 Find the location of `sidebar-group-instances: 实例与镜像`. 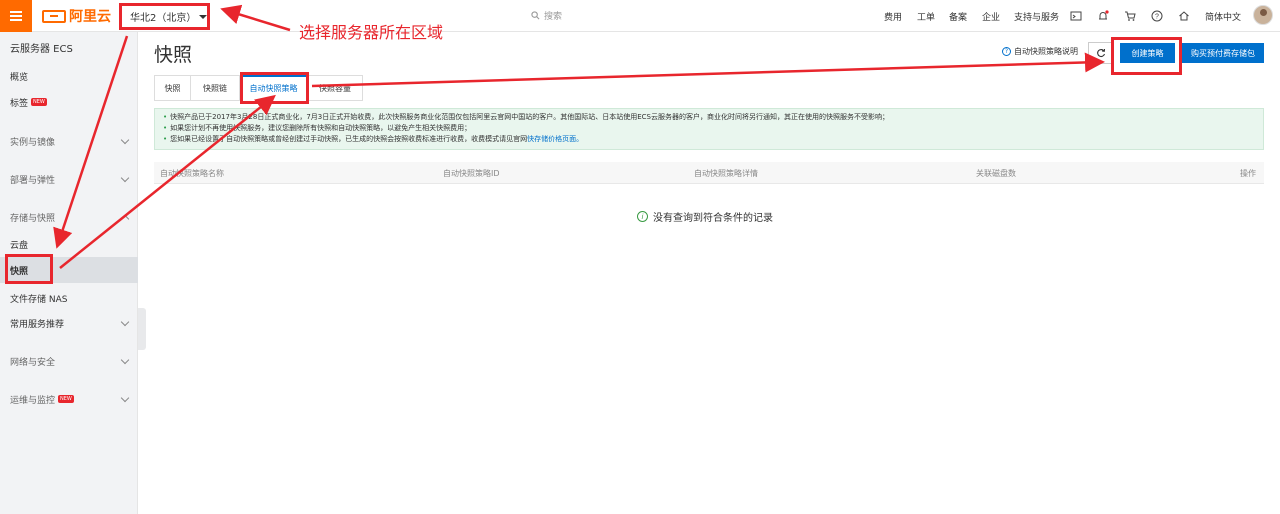

sidebar-group-instances: 实例与镜像 is located at coordinates (69, 141).